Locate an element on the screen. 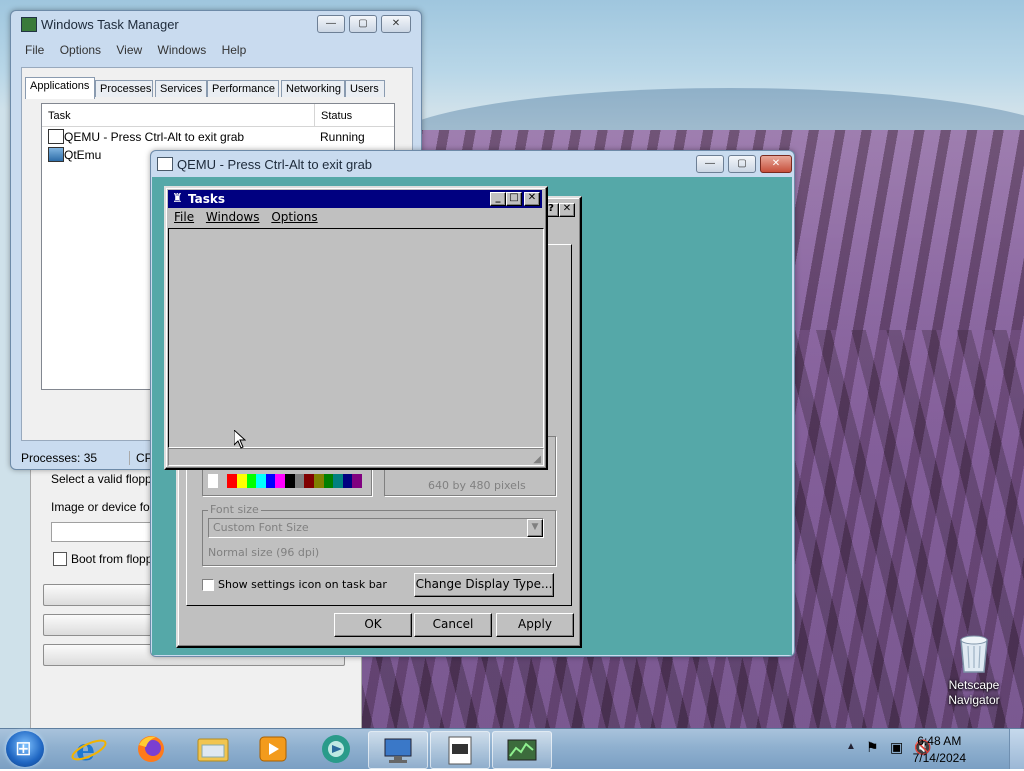  color-palette-strip is located at coordinates (285, 481).